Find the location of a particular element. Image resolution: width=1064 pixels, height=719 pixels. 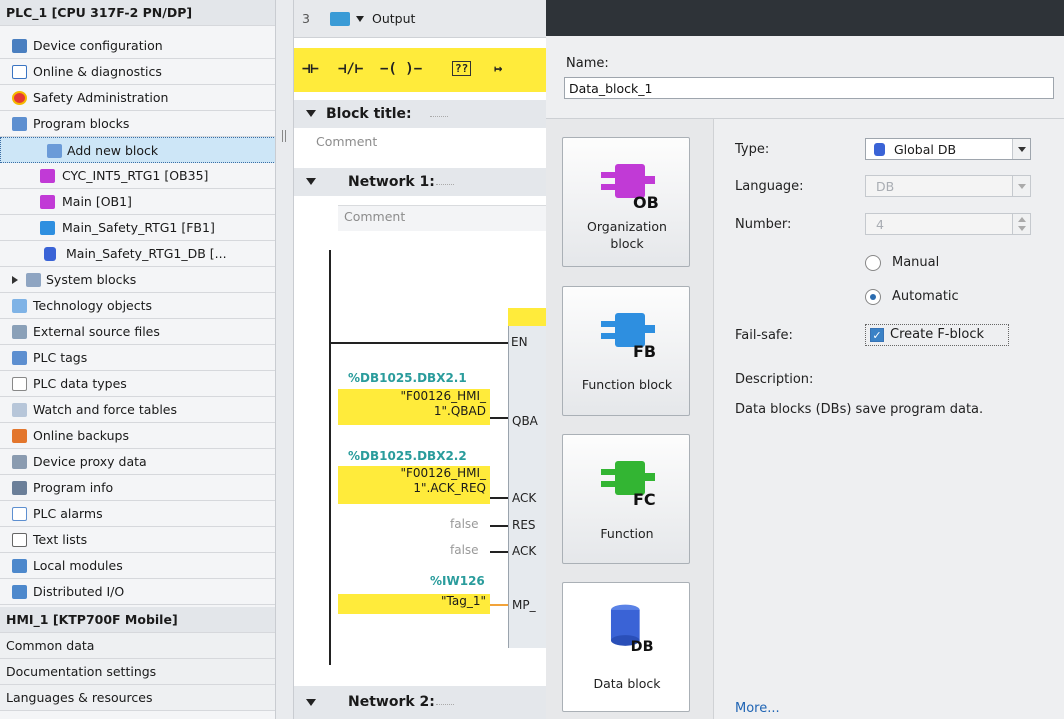

backup-icon is located at coordinates (19, 436).